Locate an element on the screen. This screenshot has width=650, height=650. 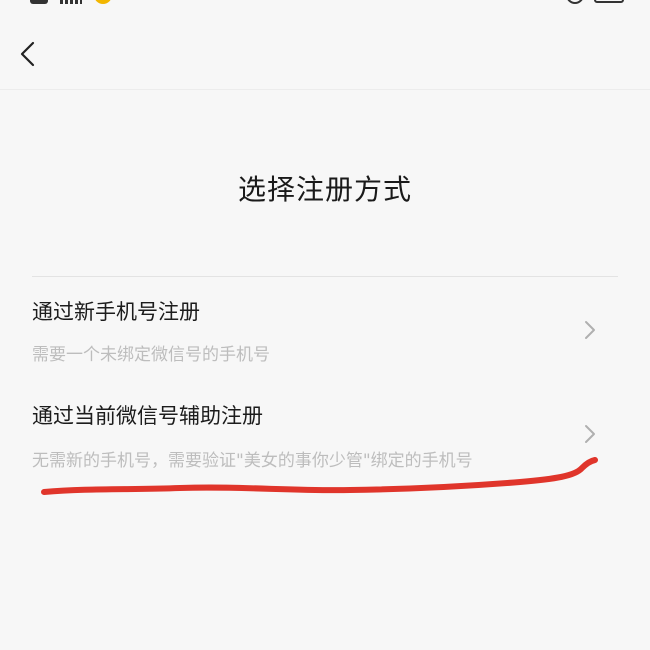
back-button is located at coordinates (28, 54).